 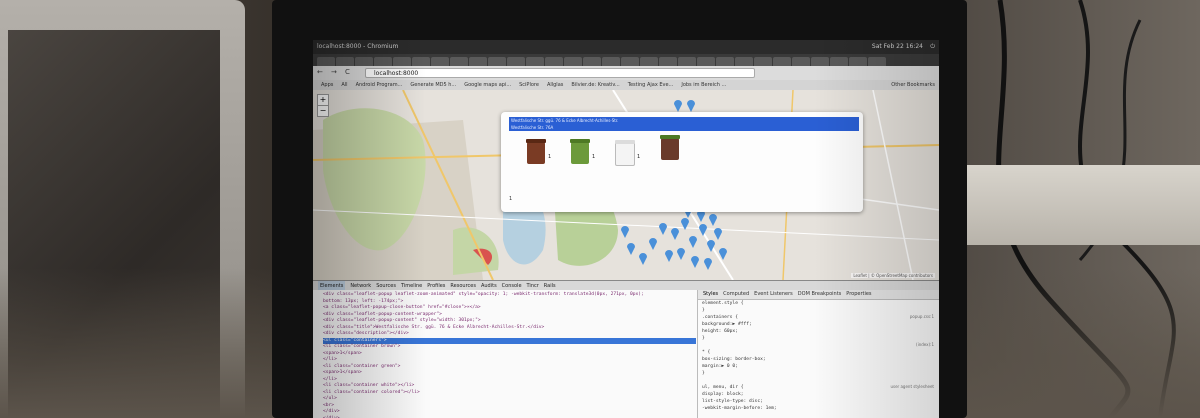 I want to click on styles-tab: Properties, so click(x=858, y=294).